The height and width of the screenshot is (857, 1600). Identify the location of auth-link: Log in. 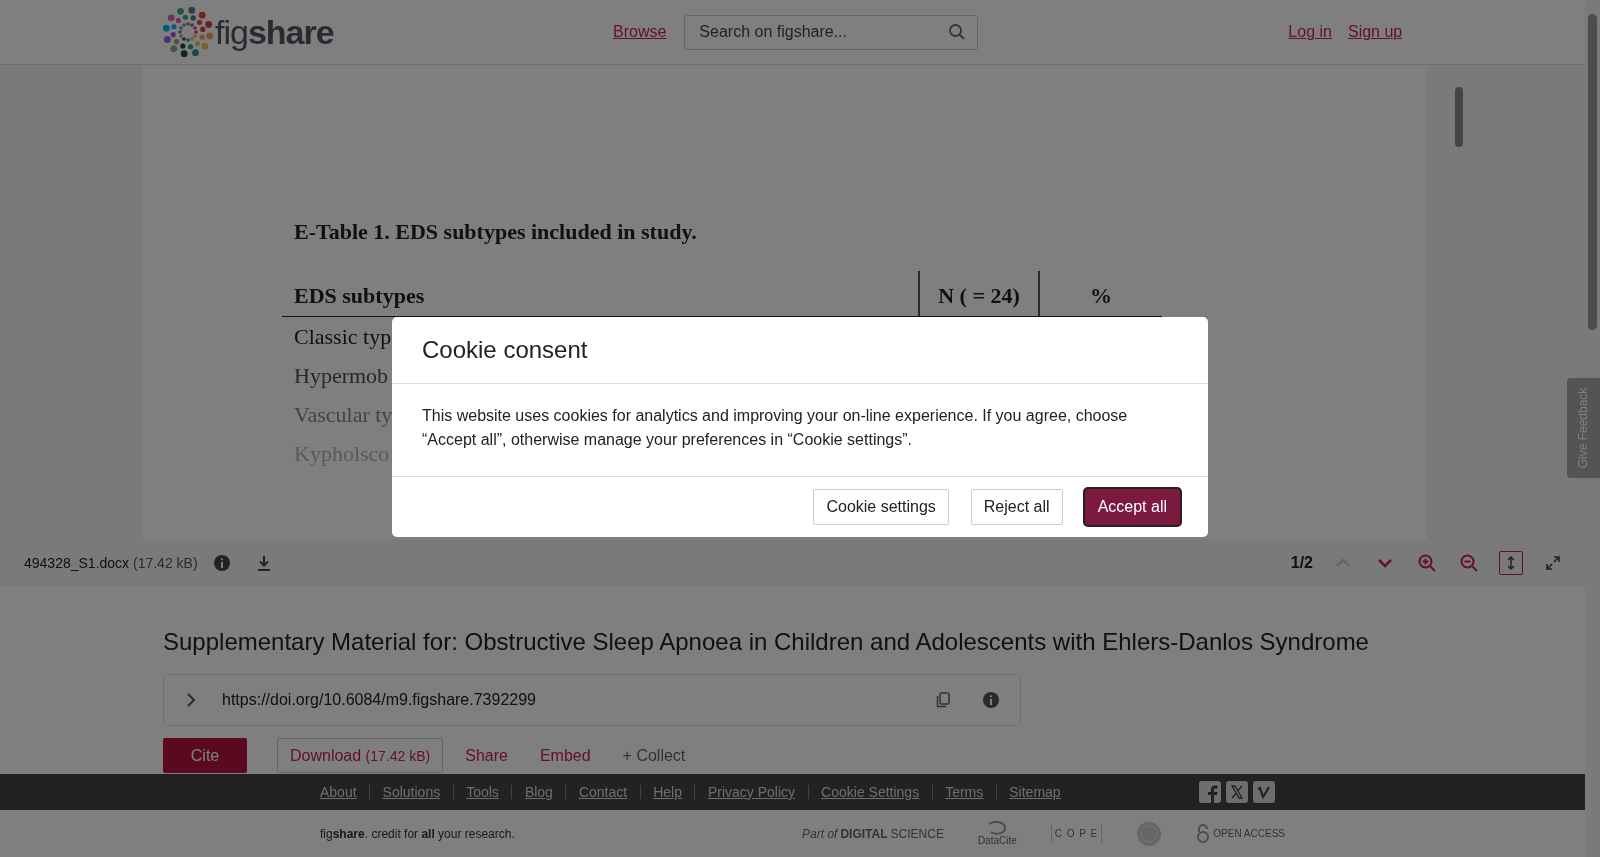
(1310, 32).